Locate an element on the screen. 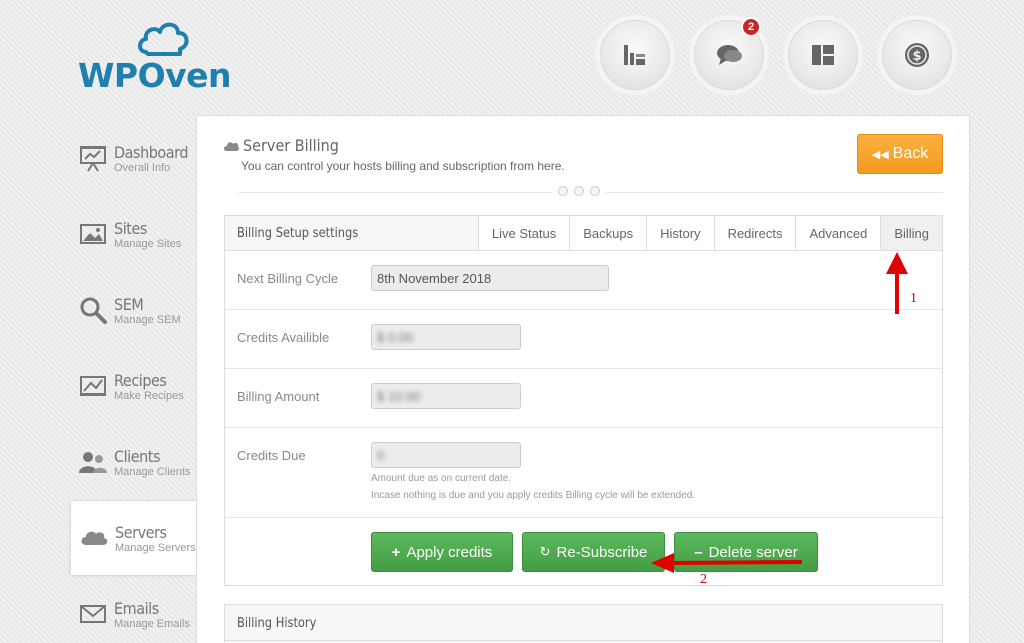 Image resolution: width=1024 pixels, height=643 pixels. billing-history-title: Billing History is located at coordinates (277, 623).